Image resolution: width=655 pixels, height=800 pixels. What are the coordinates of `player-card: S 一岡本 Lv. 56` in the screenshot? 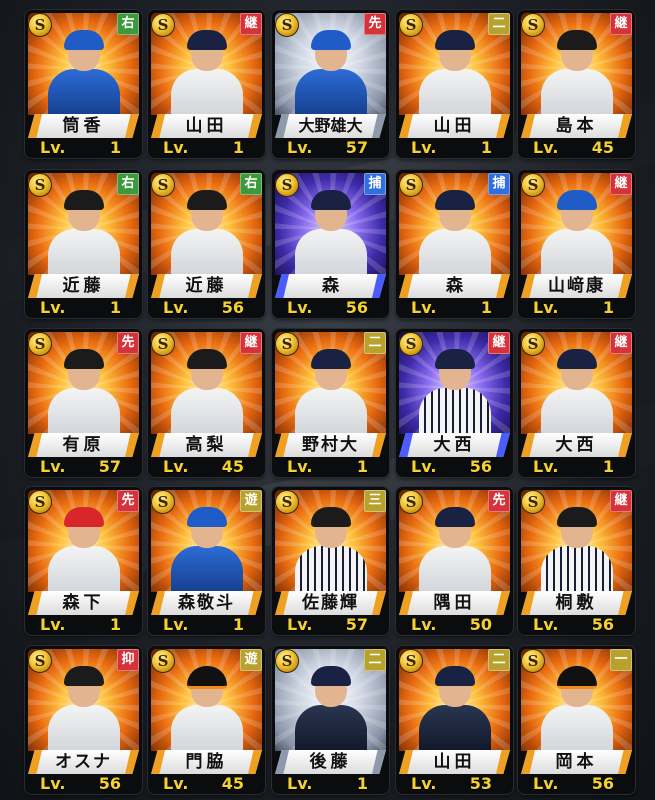 It's located at (576, 720).